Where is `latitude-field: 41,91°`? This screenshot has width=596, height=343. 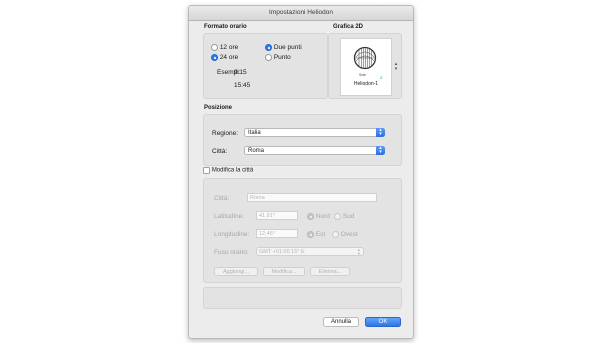 latitude-field: 41,91° is located at coordinates (277, 215).